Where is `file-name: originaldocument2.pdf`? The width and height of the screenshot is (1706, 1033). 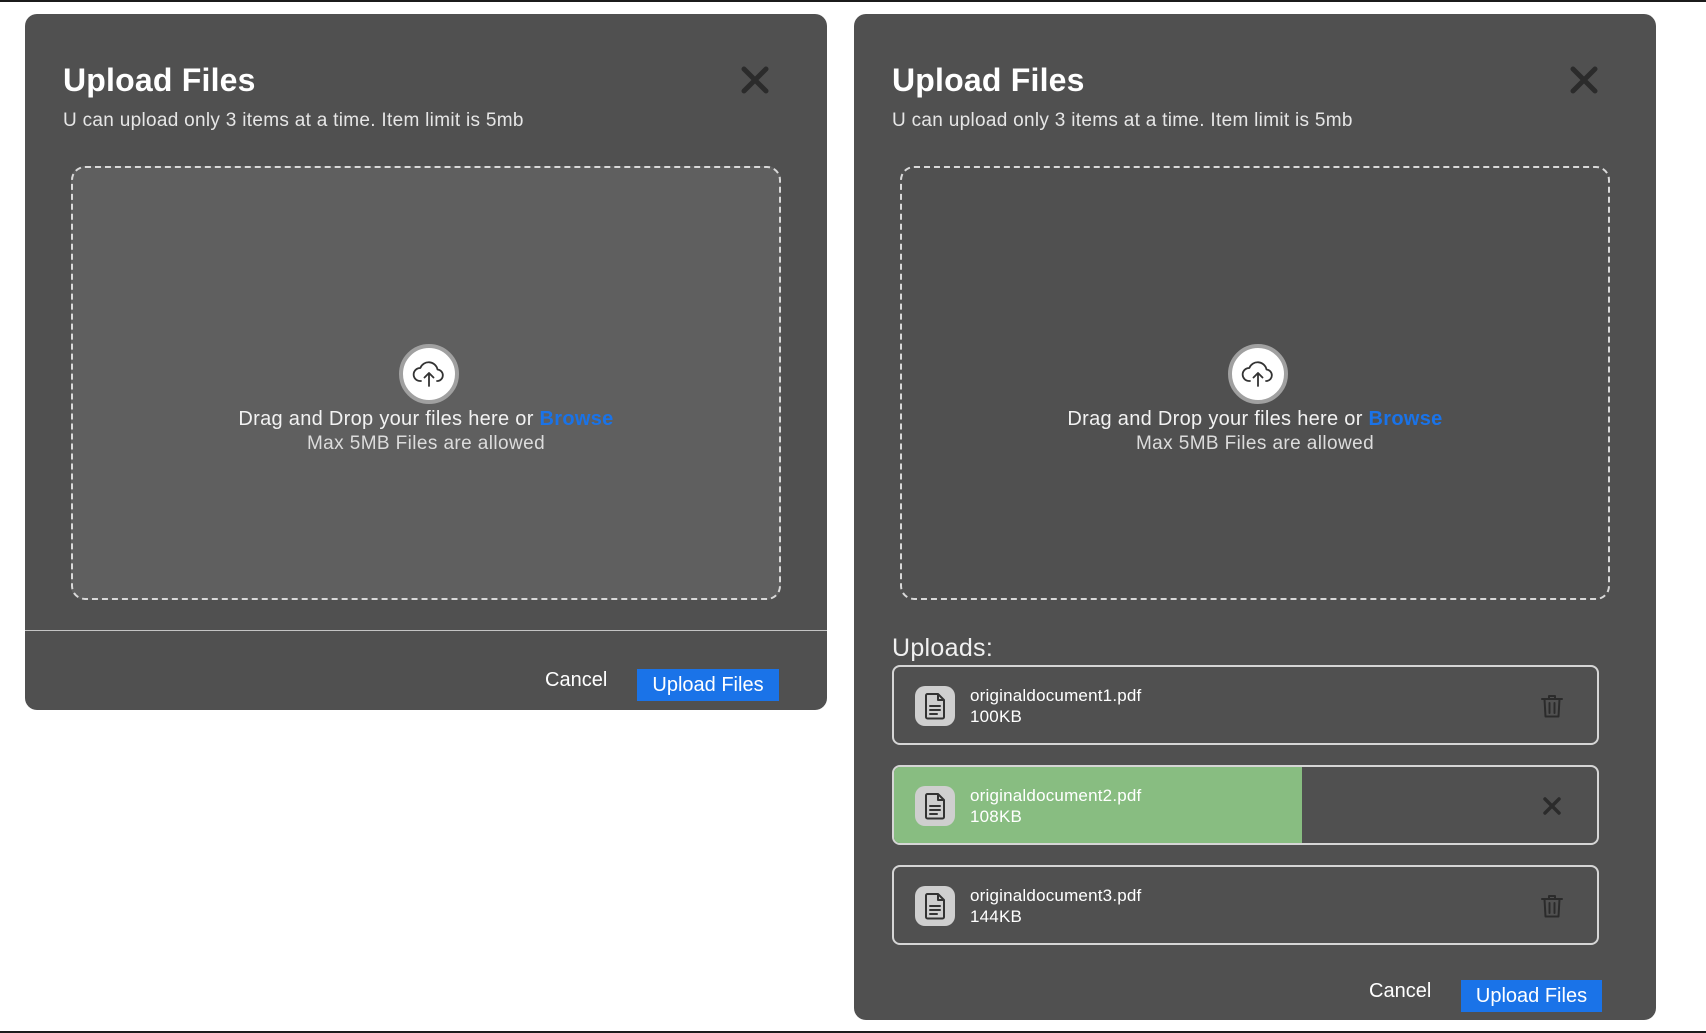 file-name: originaldocument2.pdf is located at coordinates (1056, 795).